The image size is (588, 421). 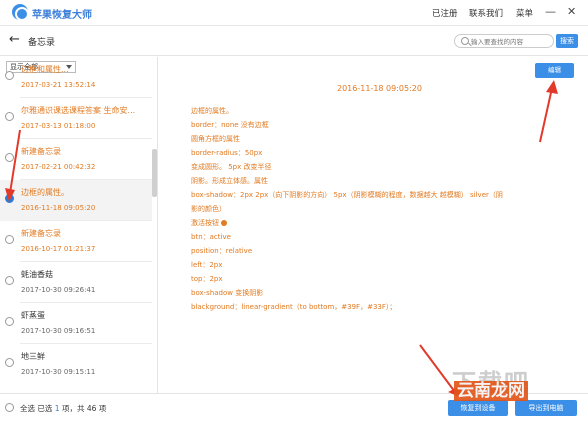 I want to click on list-item: 尔雅通识课选课程答案 生命安... 2017-03-13 01:18:00, so click(x=76, y=118).